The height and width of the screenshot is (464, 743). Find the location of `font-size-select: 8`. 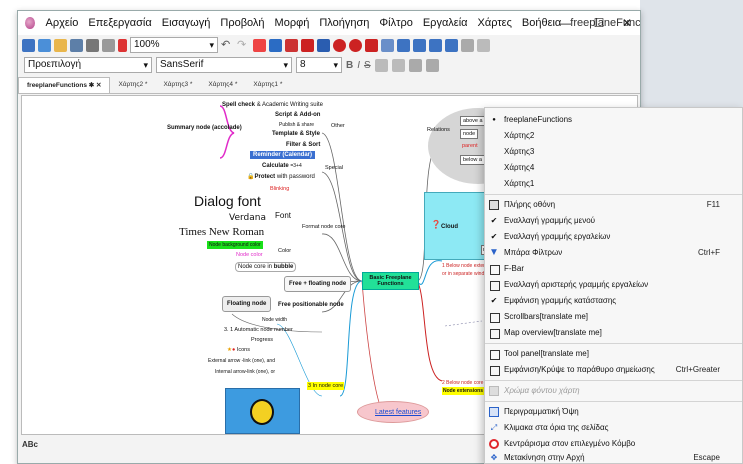

font-size-select: 8 is located at coordinates (319, 65).